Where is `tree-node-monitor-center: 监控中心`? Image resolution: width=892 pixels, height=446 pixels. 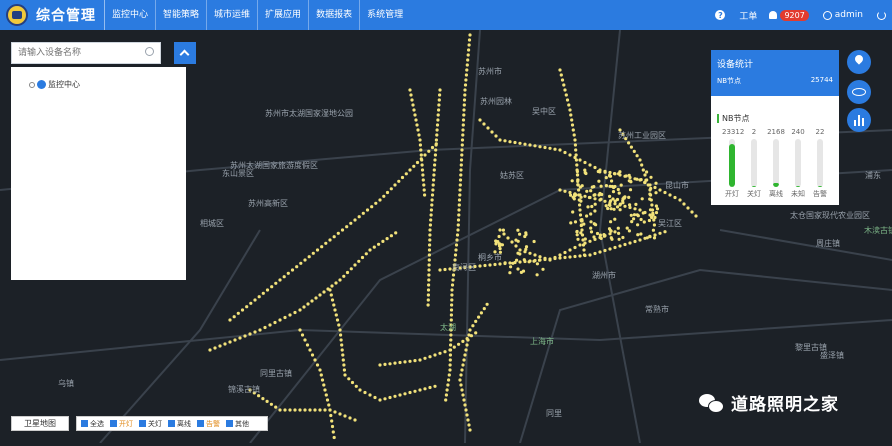
tree-node-monitor-center: 监控中心 is located at coordinates (54, 84).